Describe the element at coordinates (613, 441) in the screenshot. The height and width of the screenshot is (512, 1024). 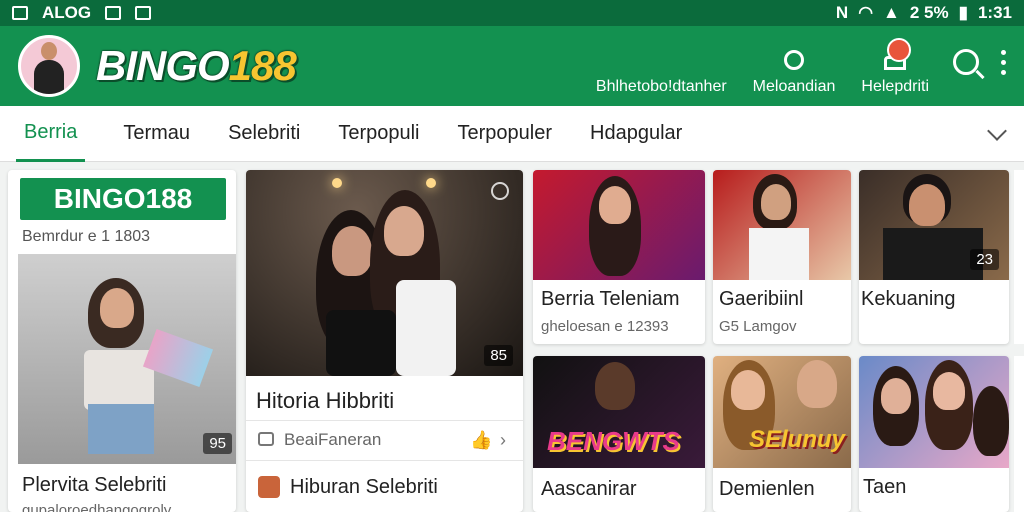
I see `banner-text: BENGWTS` at that location.